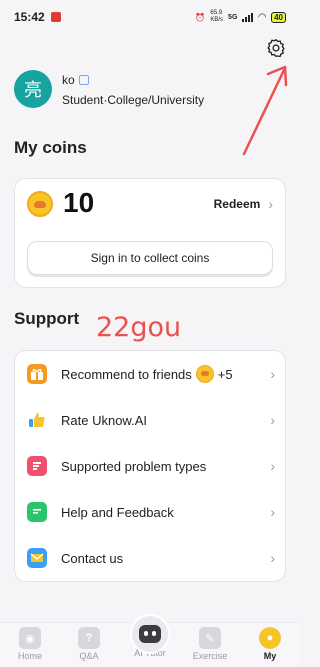 Image resolution: width=320 pixels, height=667 pixels. Describe the element at coordinates (270, 638) in the screenshot. I see `profile-icon: ●` at that location.